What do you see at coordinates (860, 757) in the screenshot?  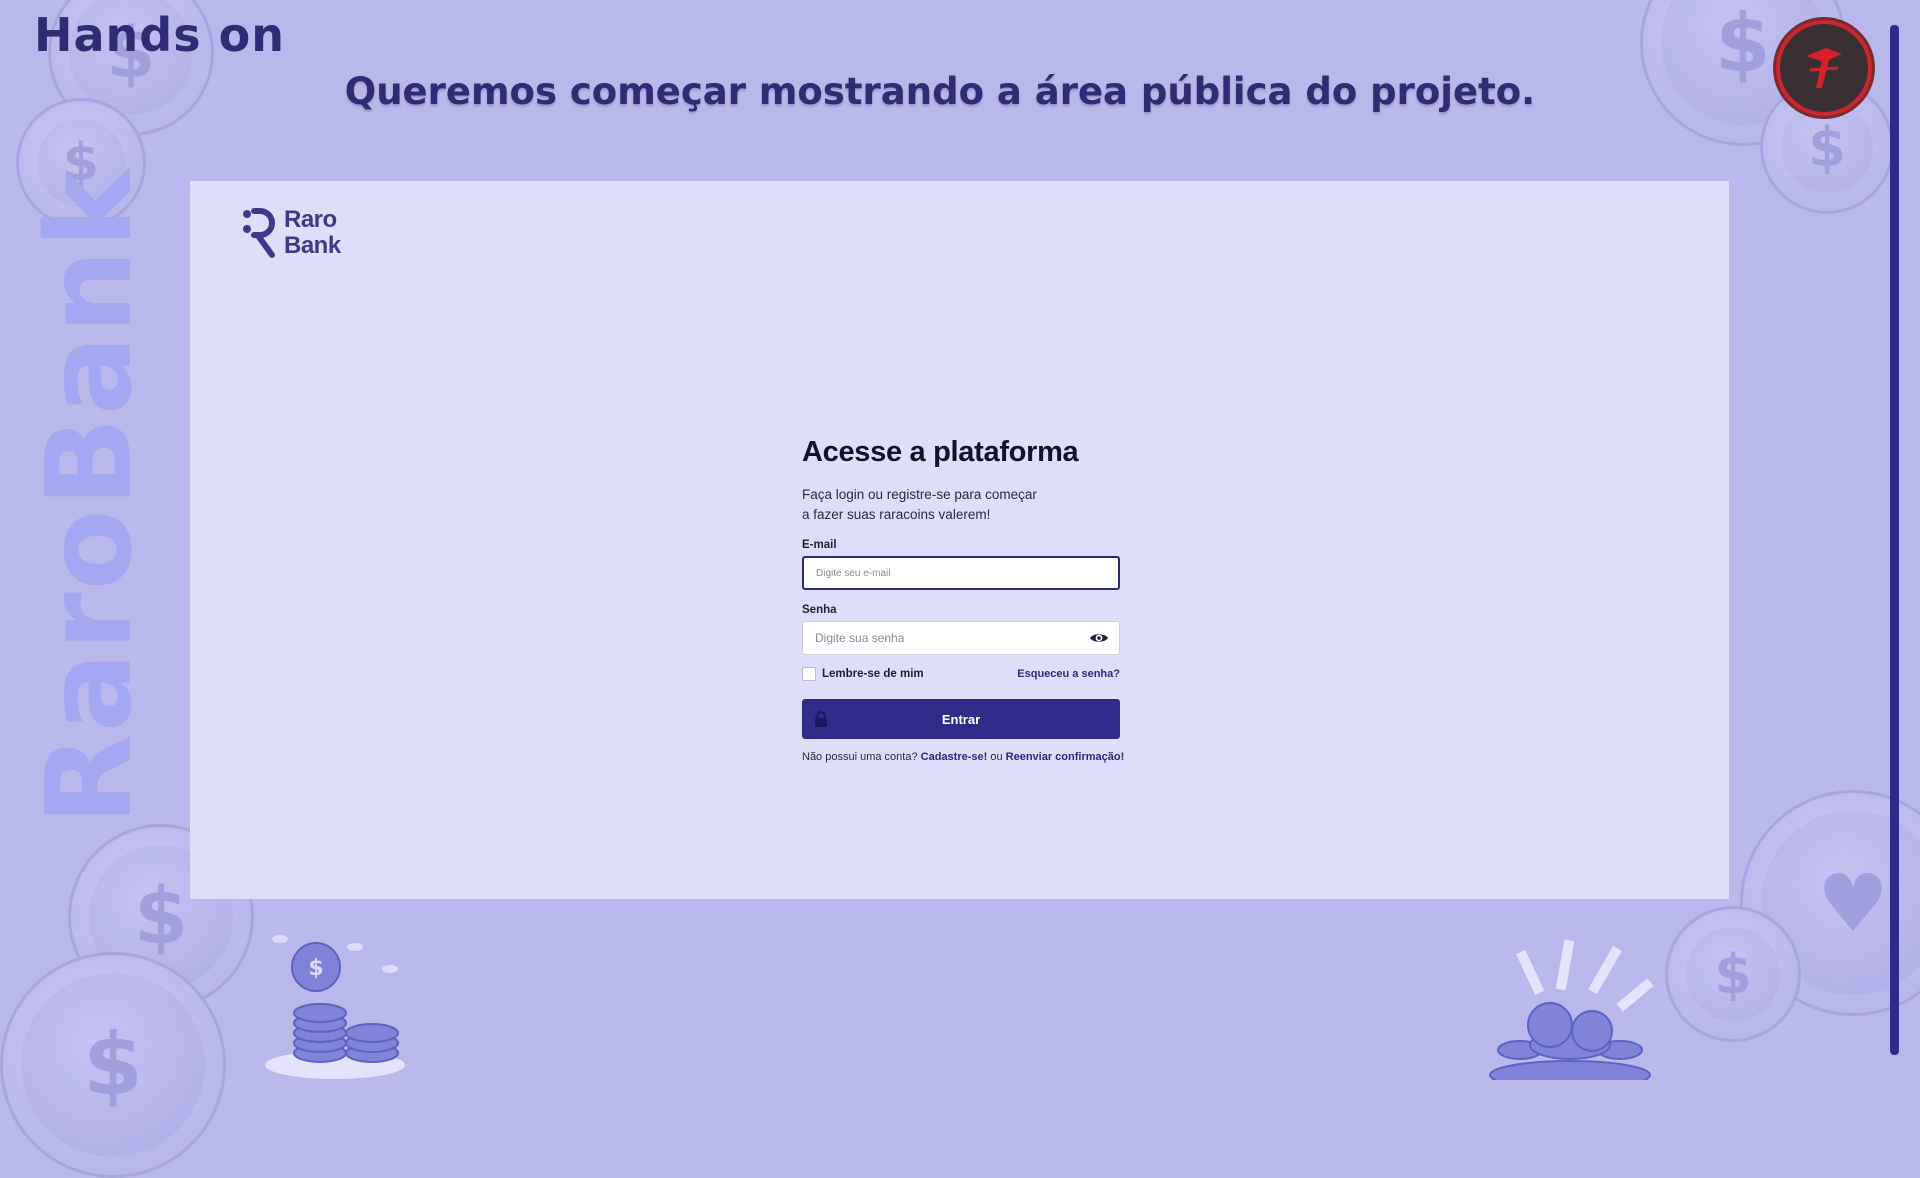 I see `footer-prefix: Não possui uma conta?` at bounding box center [860, 757].